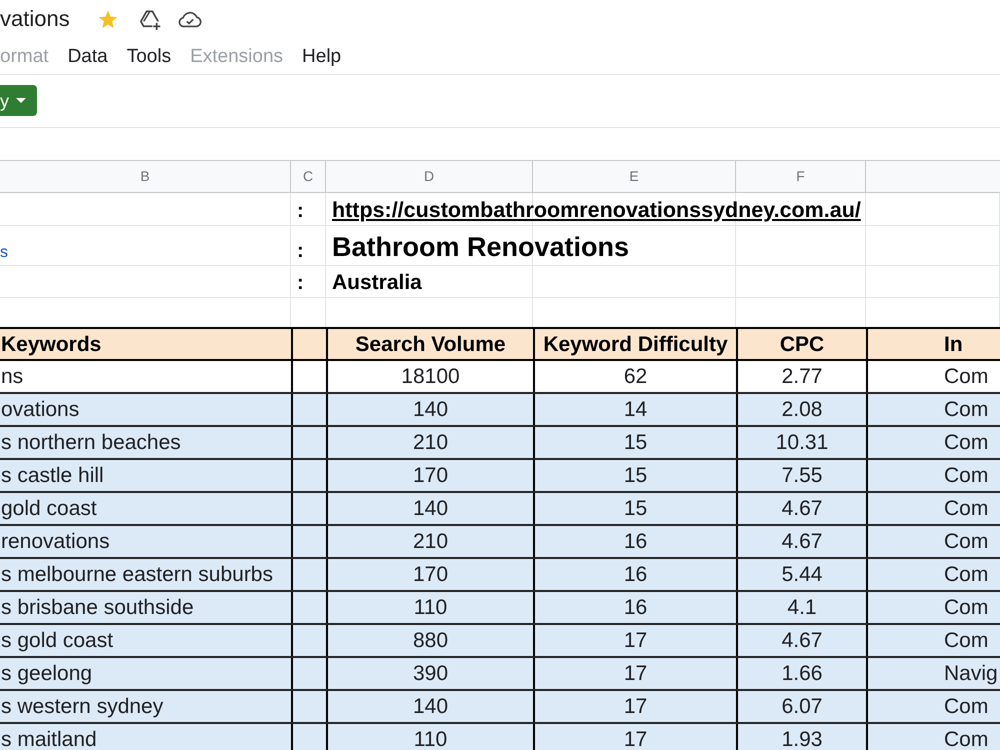  I want to click on cloud-check-icon, so click(190, 19).